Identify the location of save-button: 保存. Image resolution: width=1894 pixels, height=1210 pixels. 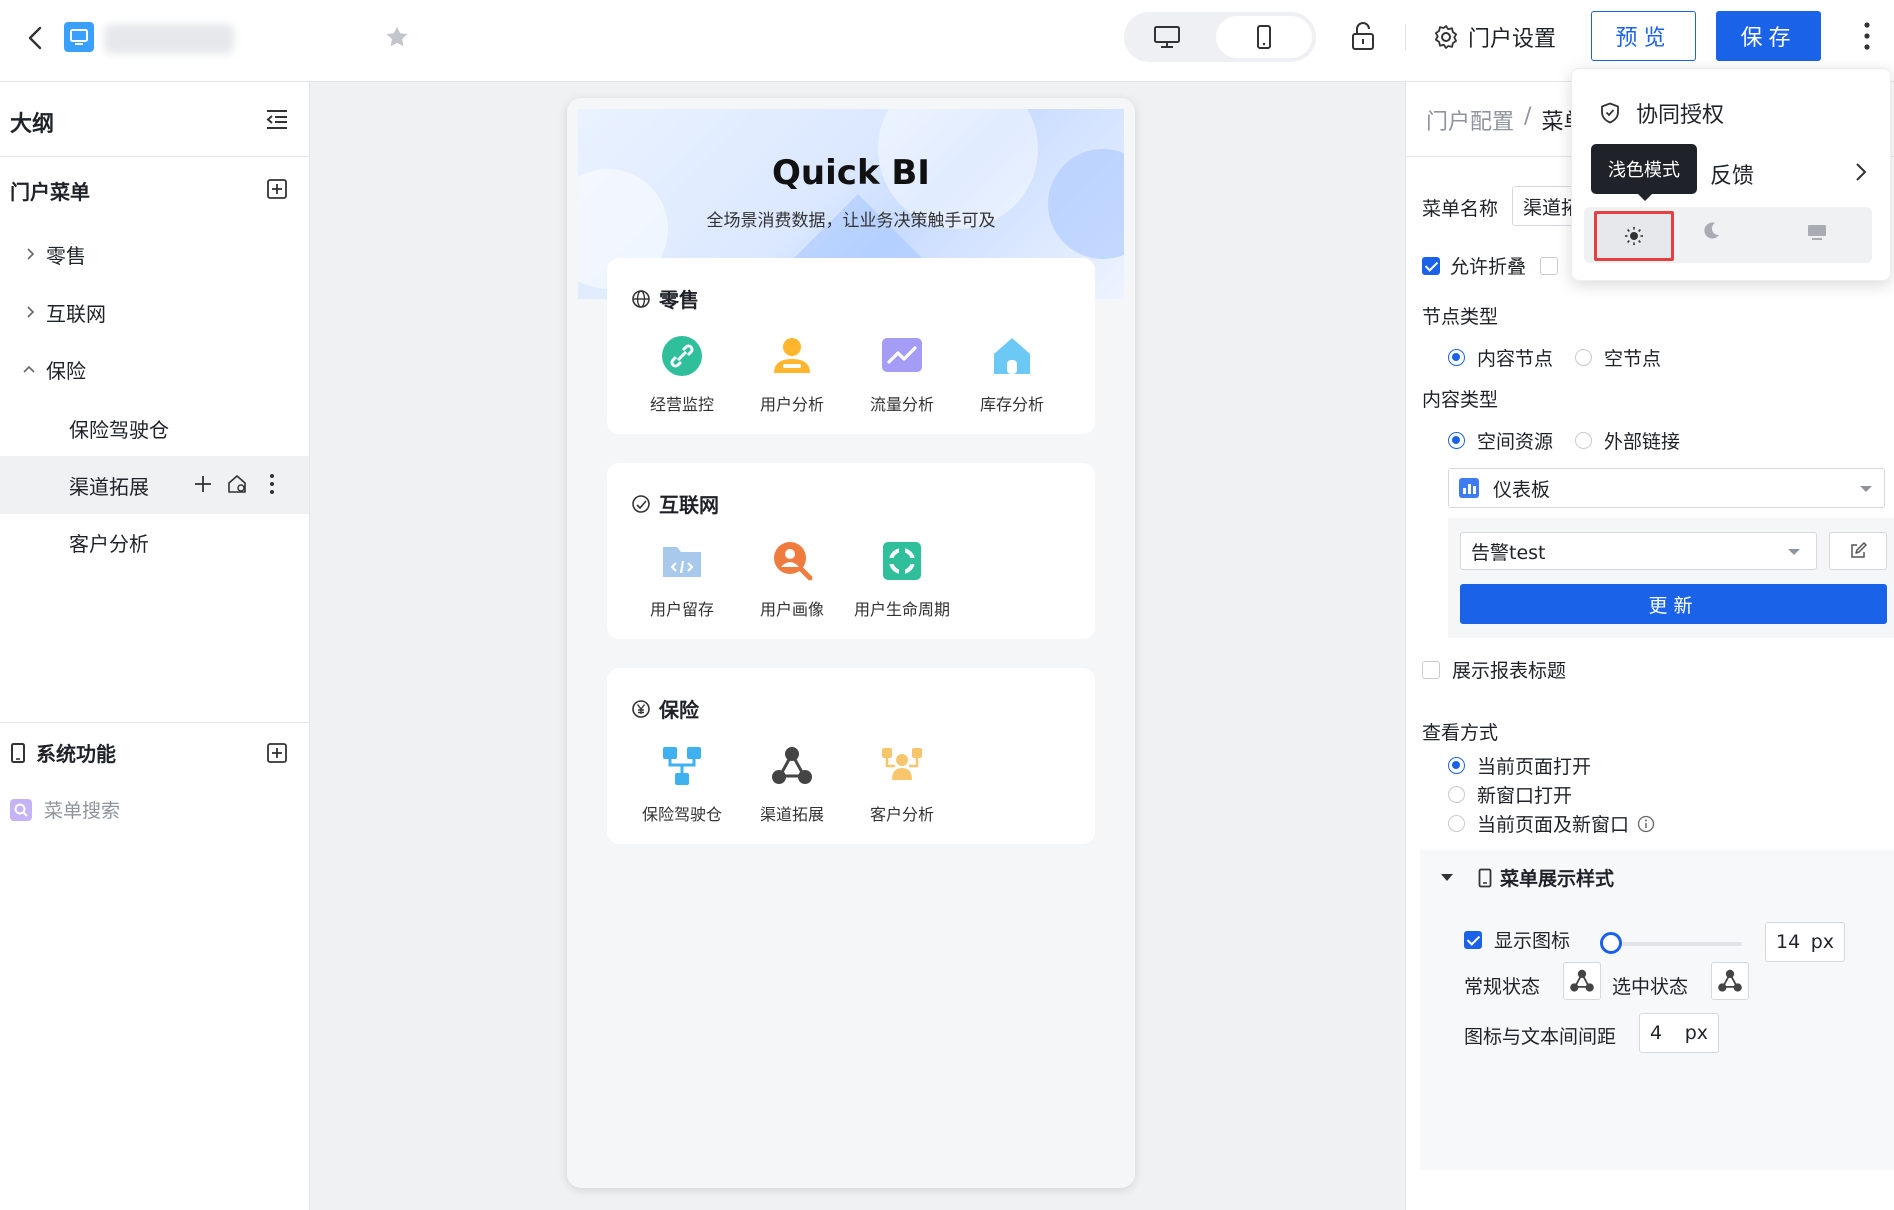
(1768, 36).